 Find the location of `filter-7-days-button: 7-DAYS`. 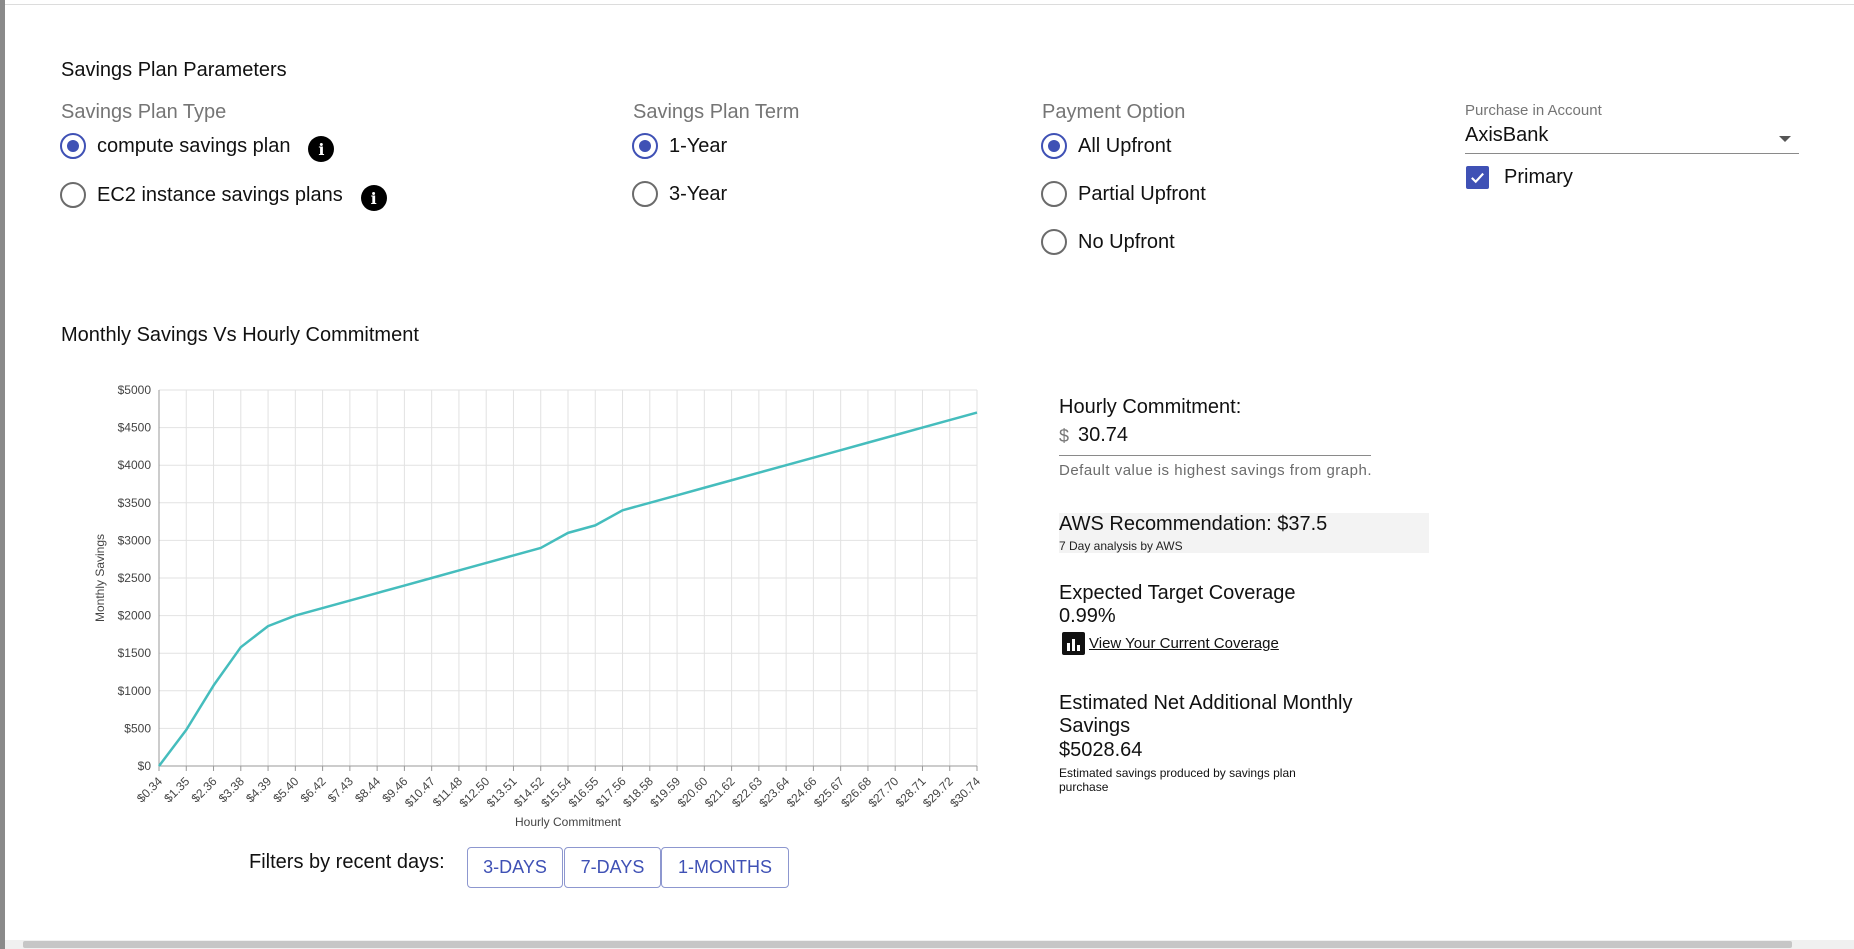

filter-7-days-button: 7-DAYS is located at coordinates (612, 867).